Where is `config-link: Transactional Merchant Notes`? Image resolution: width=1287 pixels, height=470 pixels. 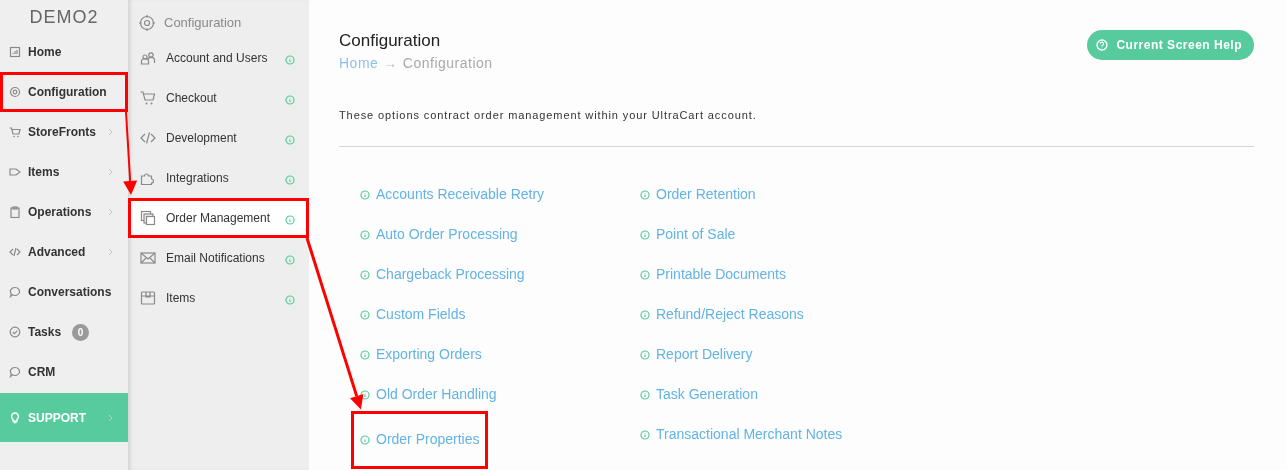 config-link: Transactional Merchant Notes is located at coordinates (741, 434).